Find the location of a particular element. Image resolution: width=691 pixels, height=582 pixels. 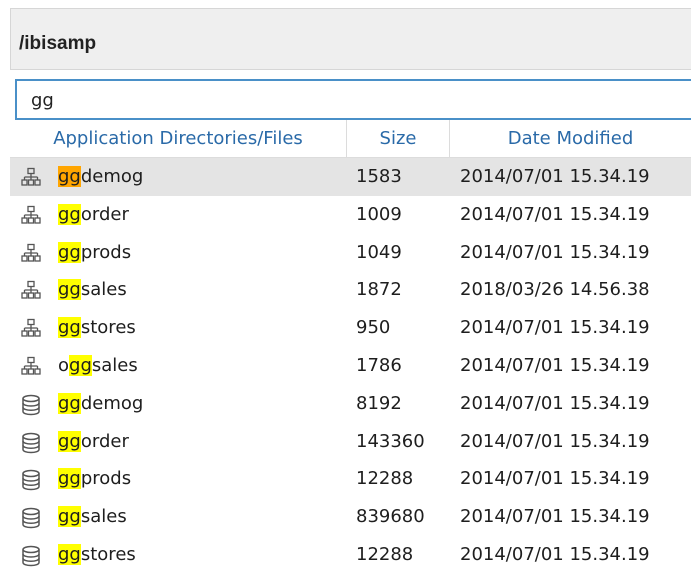

file-row: ggprods 1049 2014/07/01 15.34.19 is located at coordinates (350, 253).